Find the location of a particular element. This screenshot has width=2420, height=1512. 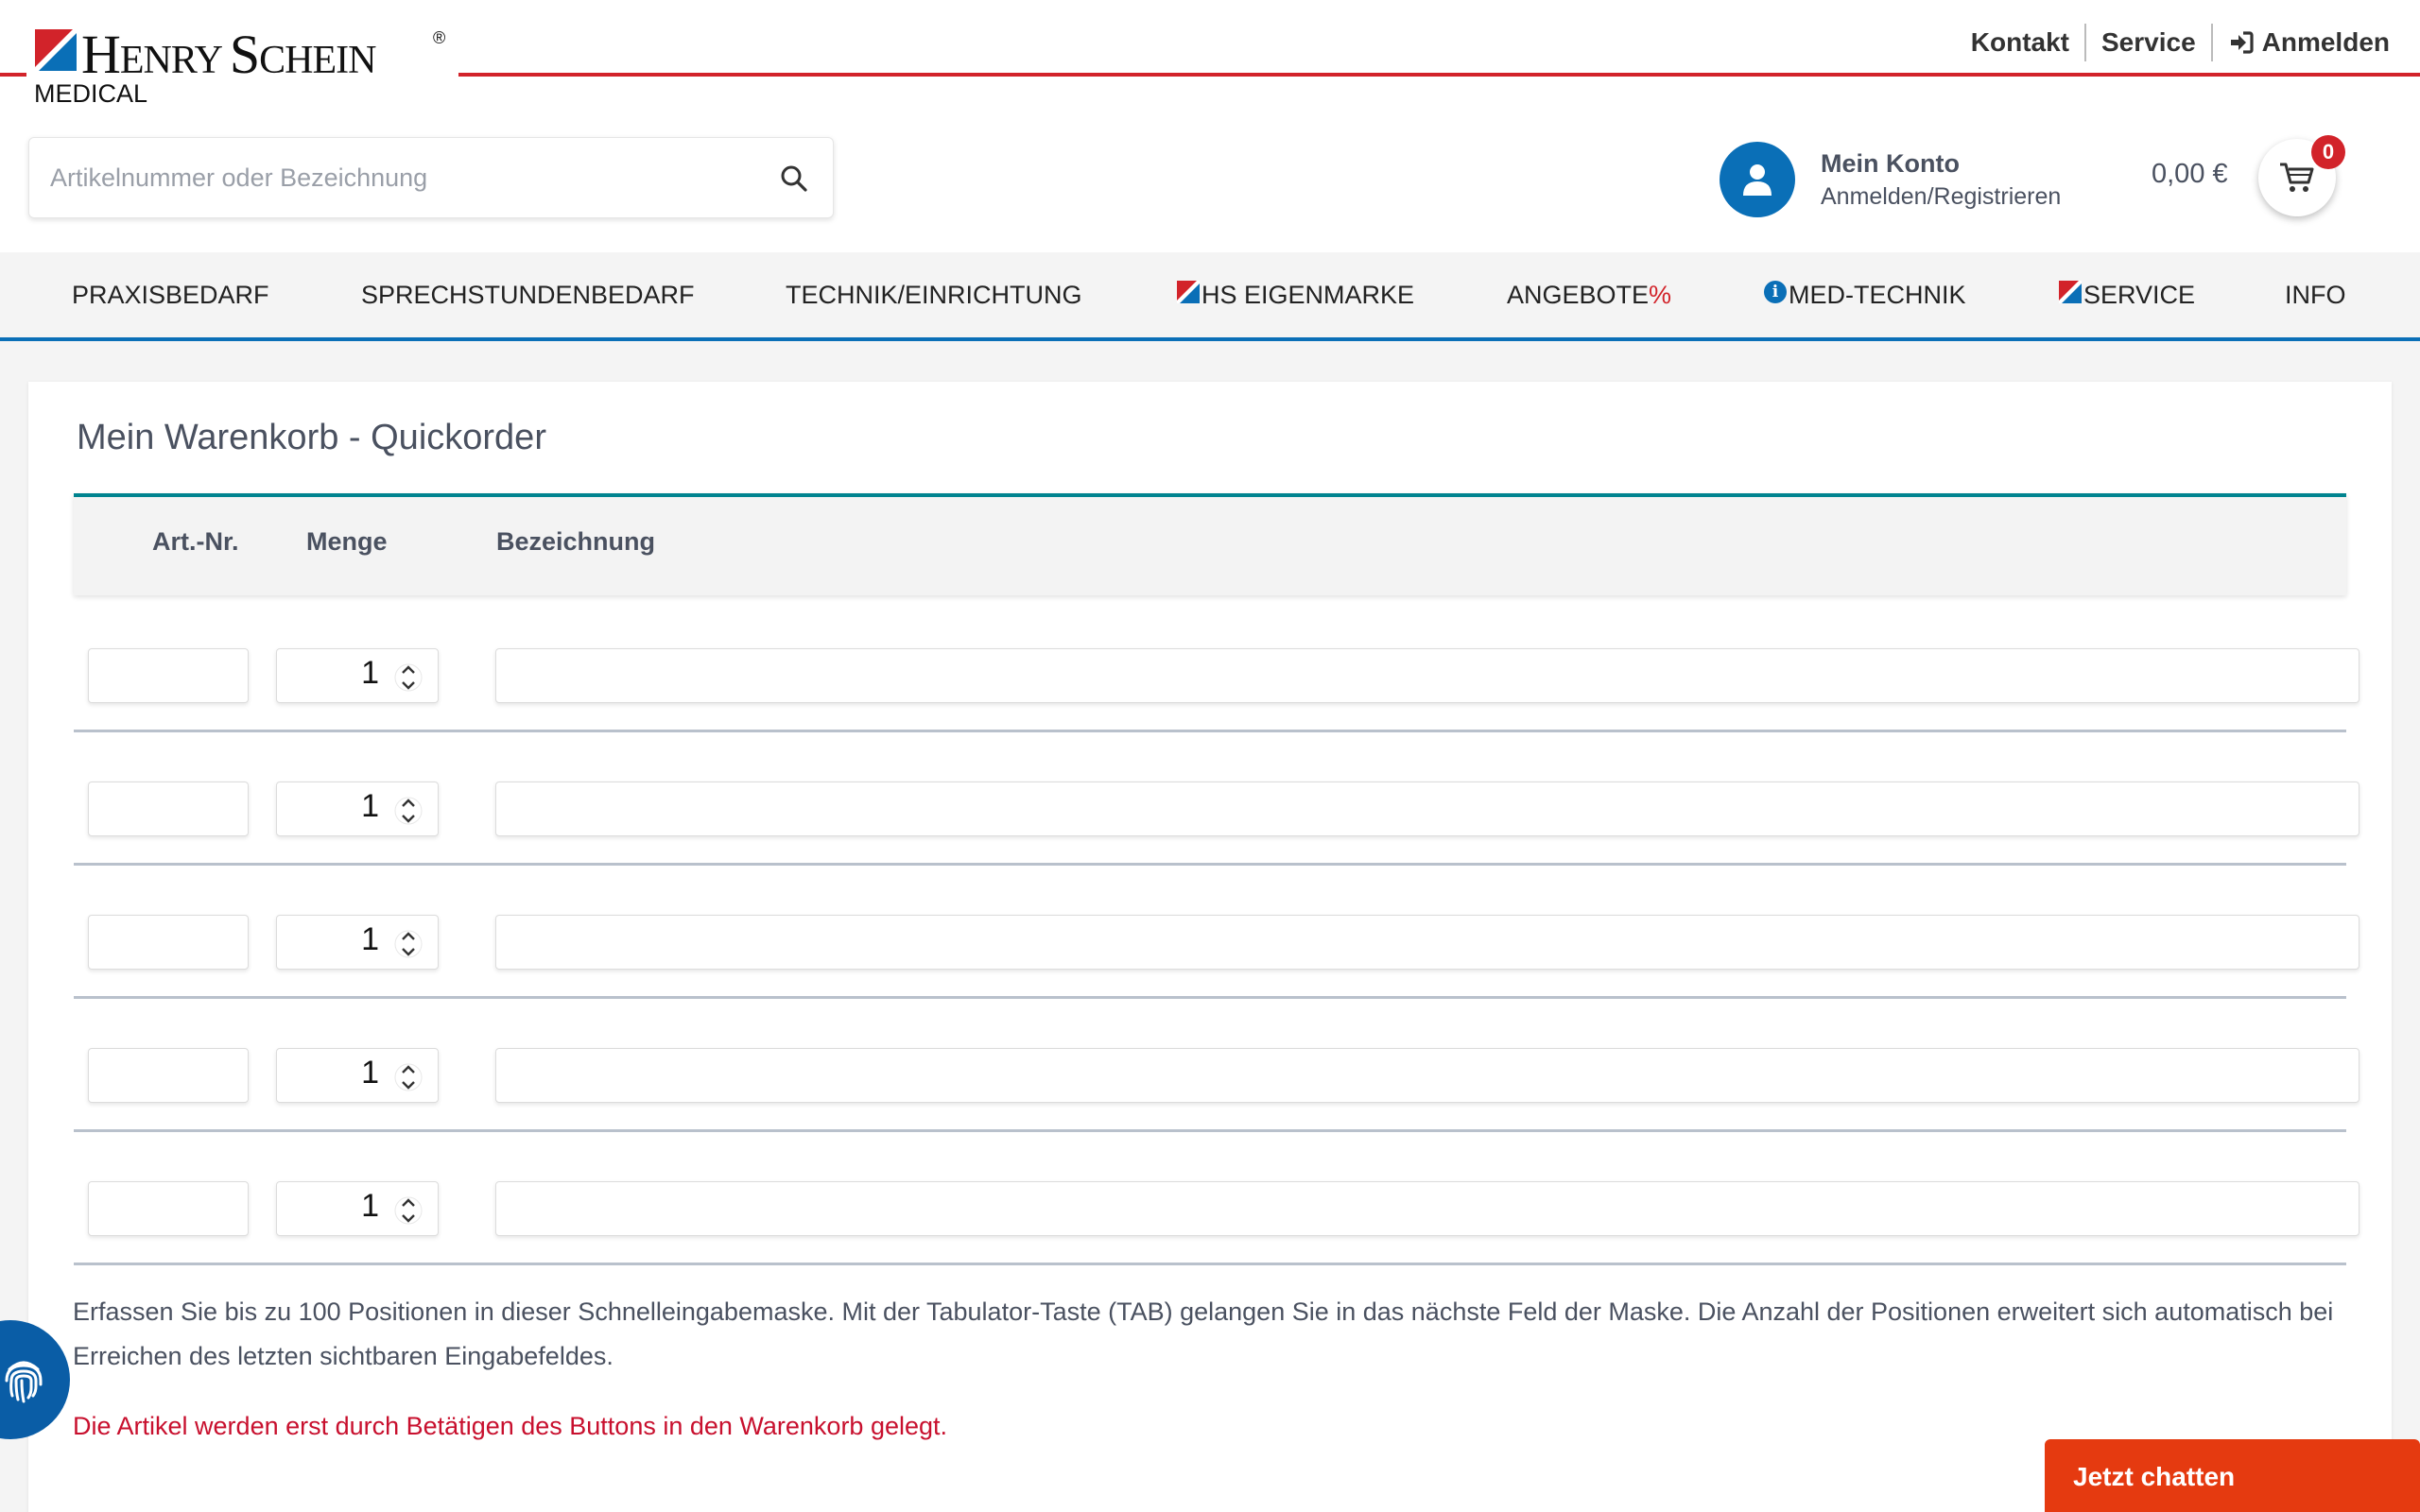

nav-item-sprechstundenbedarf: SPRECHSTUNDENBEDARF is located at coordinates (528, 294).